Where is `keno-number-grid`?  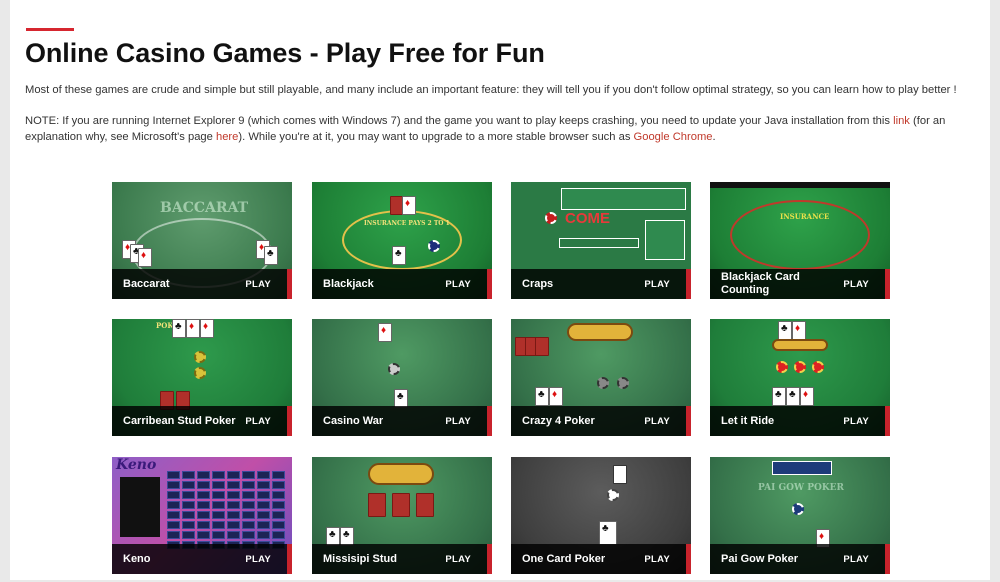 keno-number-grid is located at coordinates (226, 510).